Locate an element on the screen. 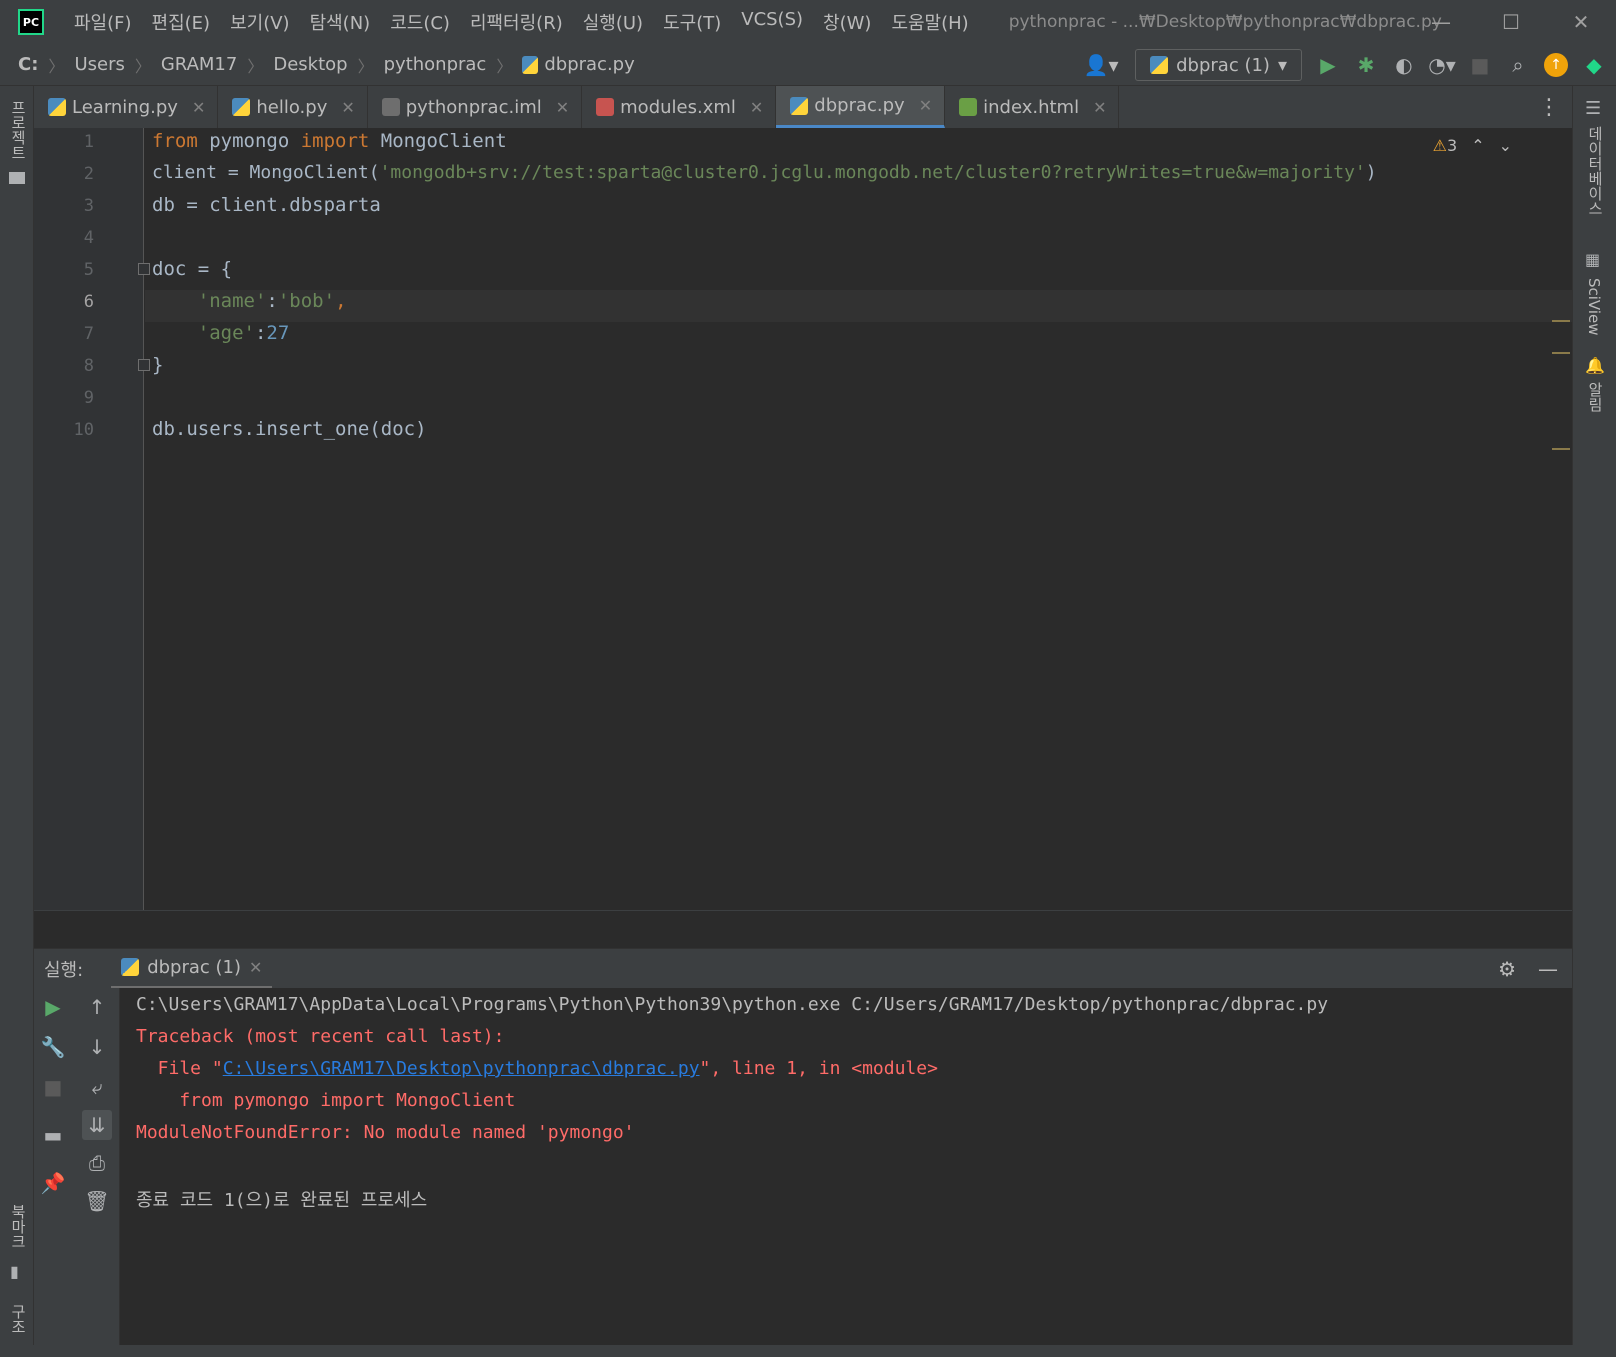 The width and height of the screenshot is (1616, 1357). profile-icon: ◔▾ is located at coordinates (1442, 65).